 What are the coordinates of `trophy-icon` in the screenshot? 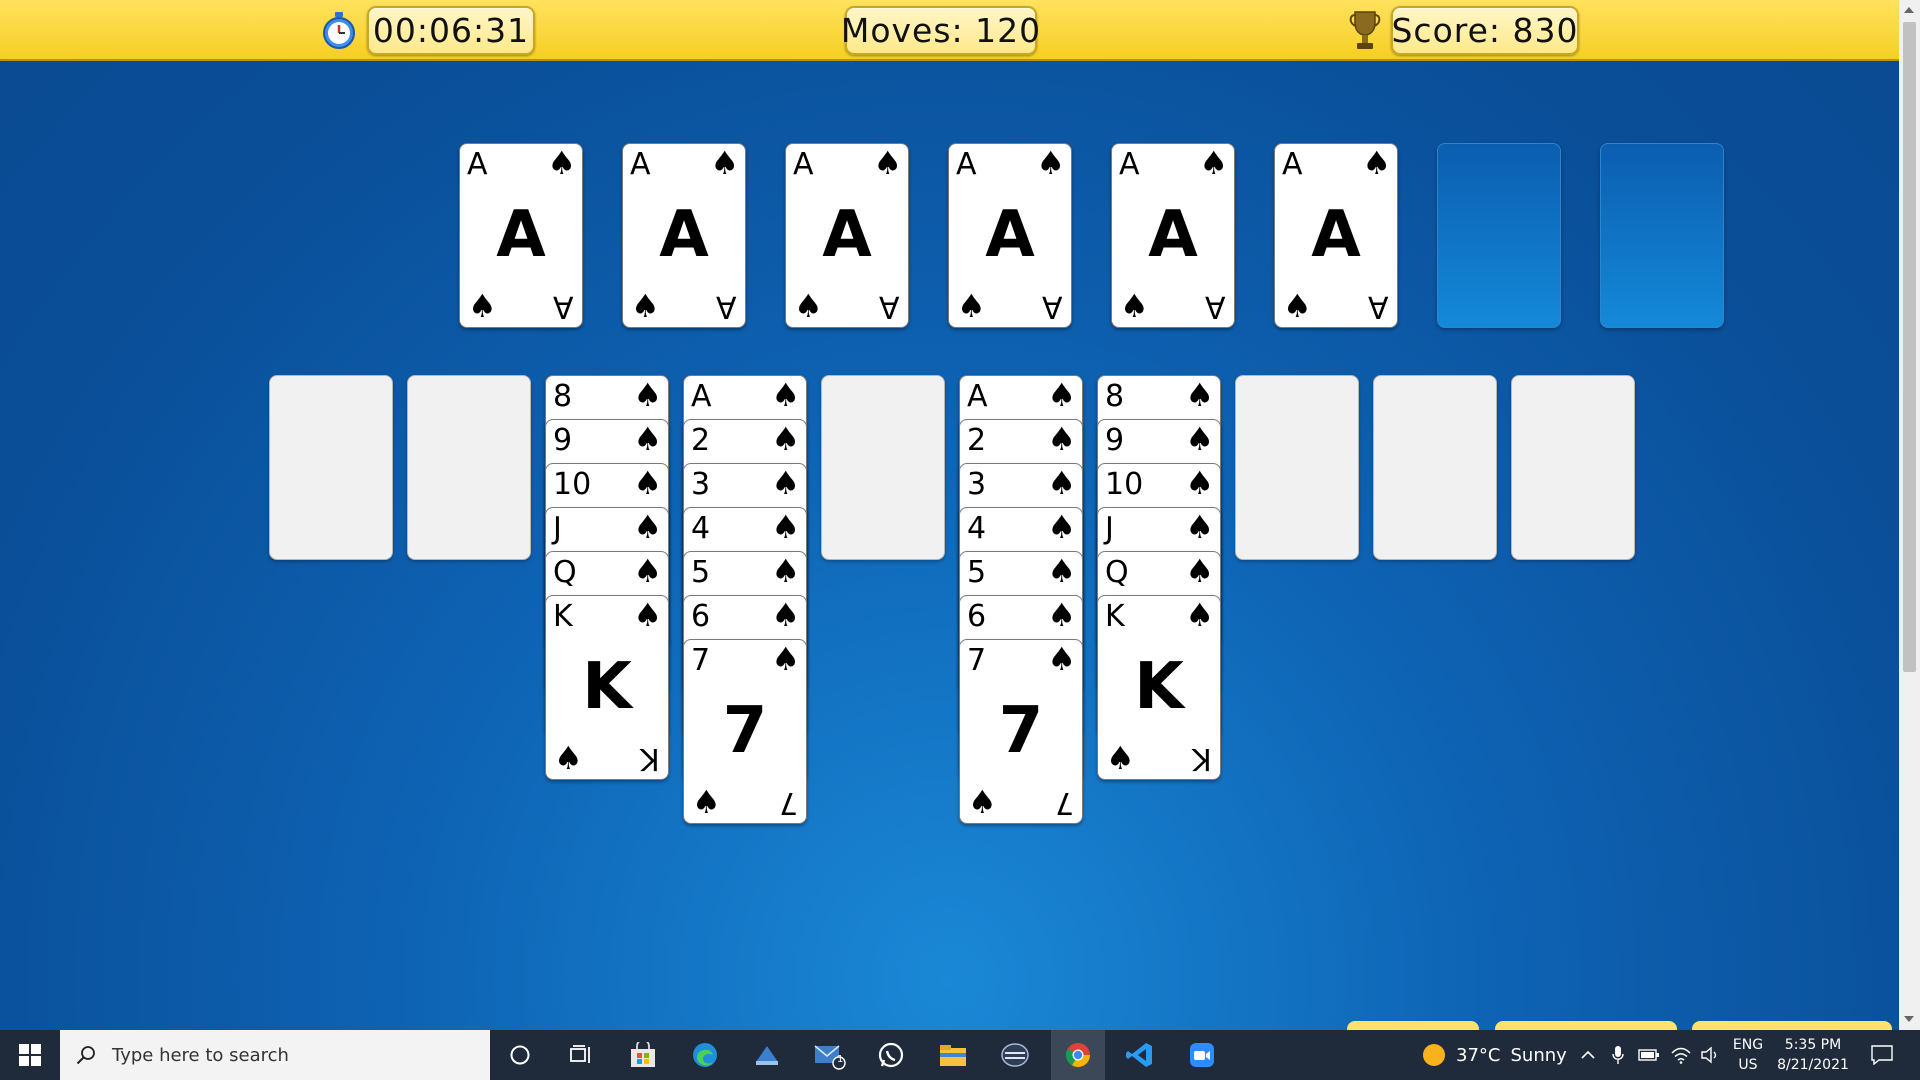 It's located at (1365, 30).